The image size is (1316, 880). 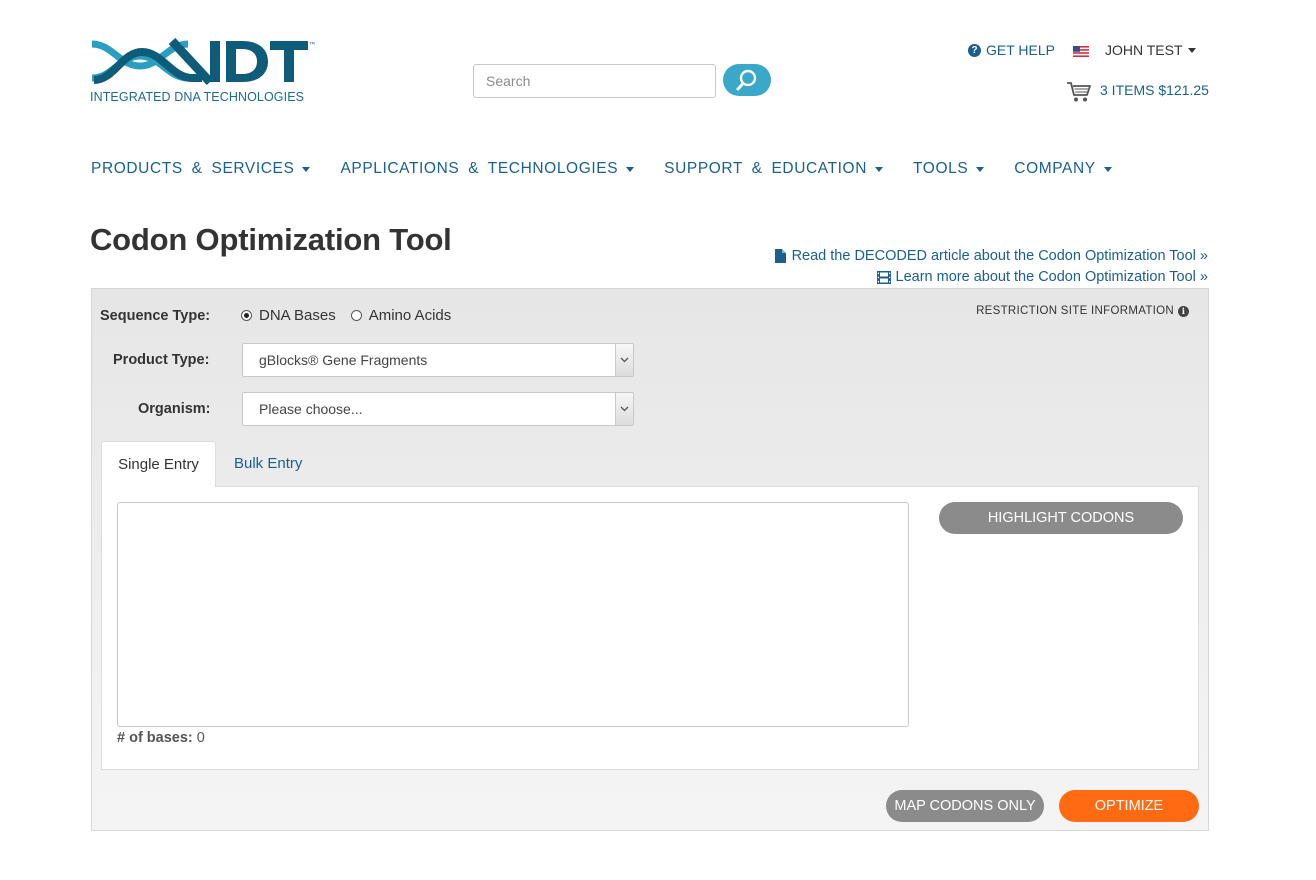 I want to click on nav-tools: TOOLS, so click(x=949, y=169).